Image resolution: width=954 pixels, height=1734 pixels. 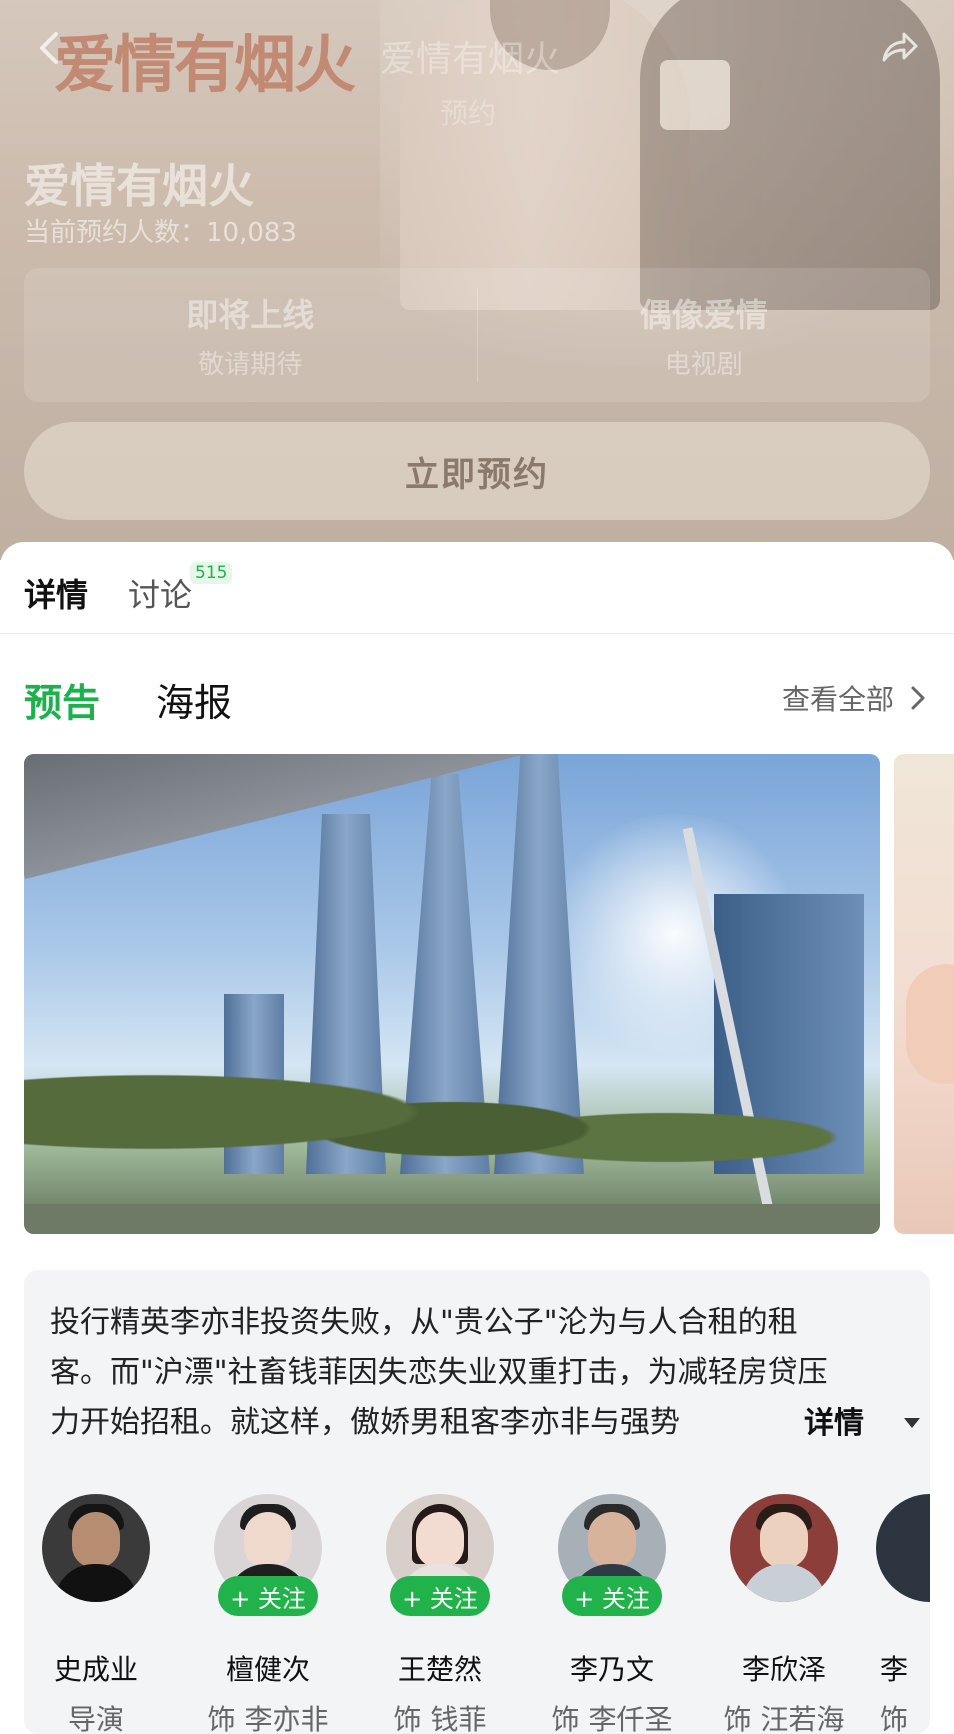 I want to click on cast-role: 饰 钱菲, so click(x=440, y=1718).